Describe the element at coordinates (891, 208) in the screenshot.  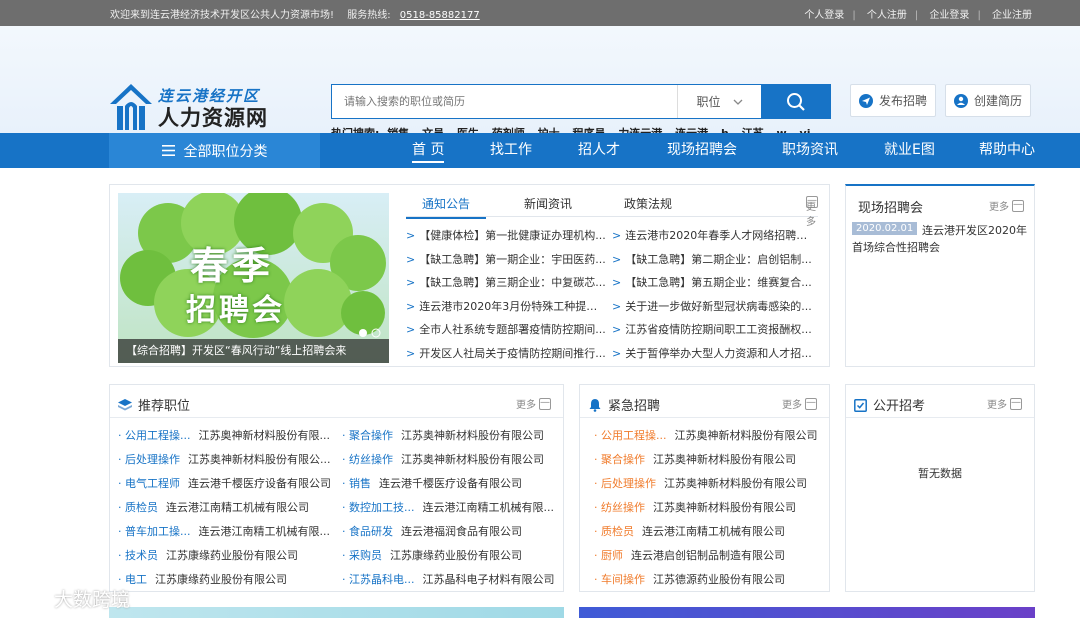
I see `job-fair-title: 现场招聘会` at that location.